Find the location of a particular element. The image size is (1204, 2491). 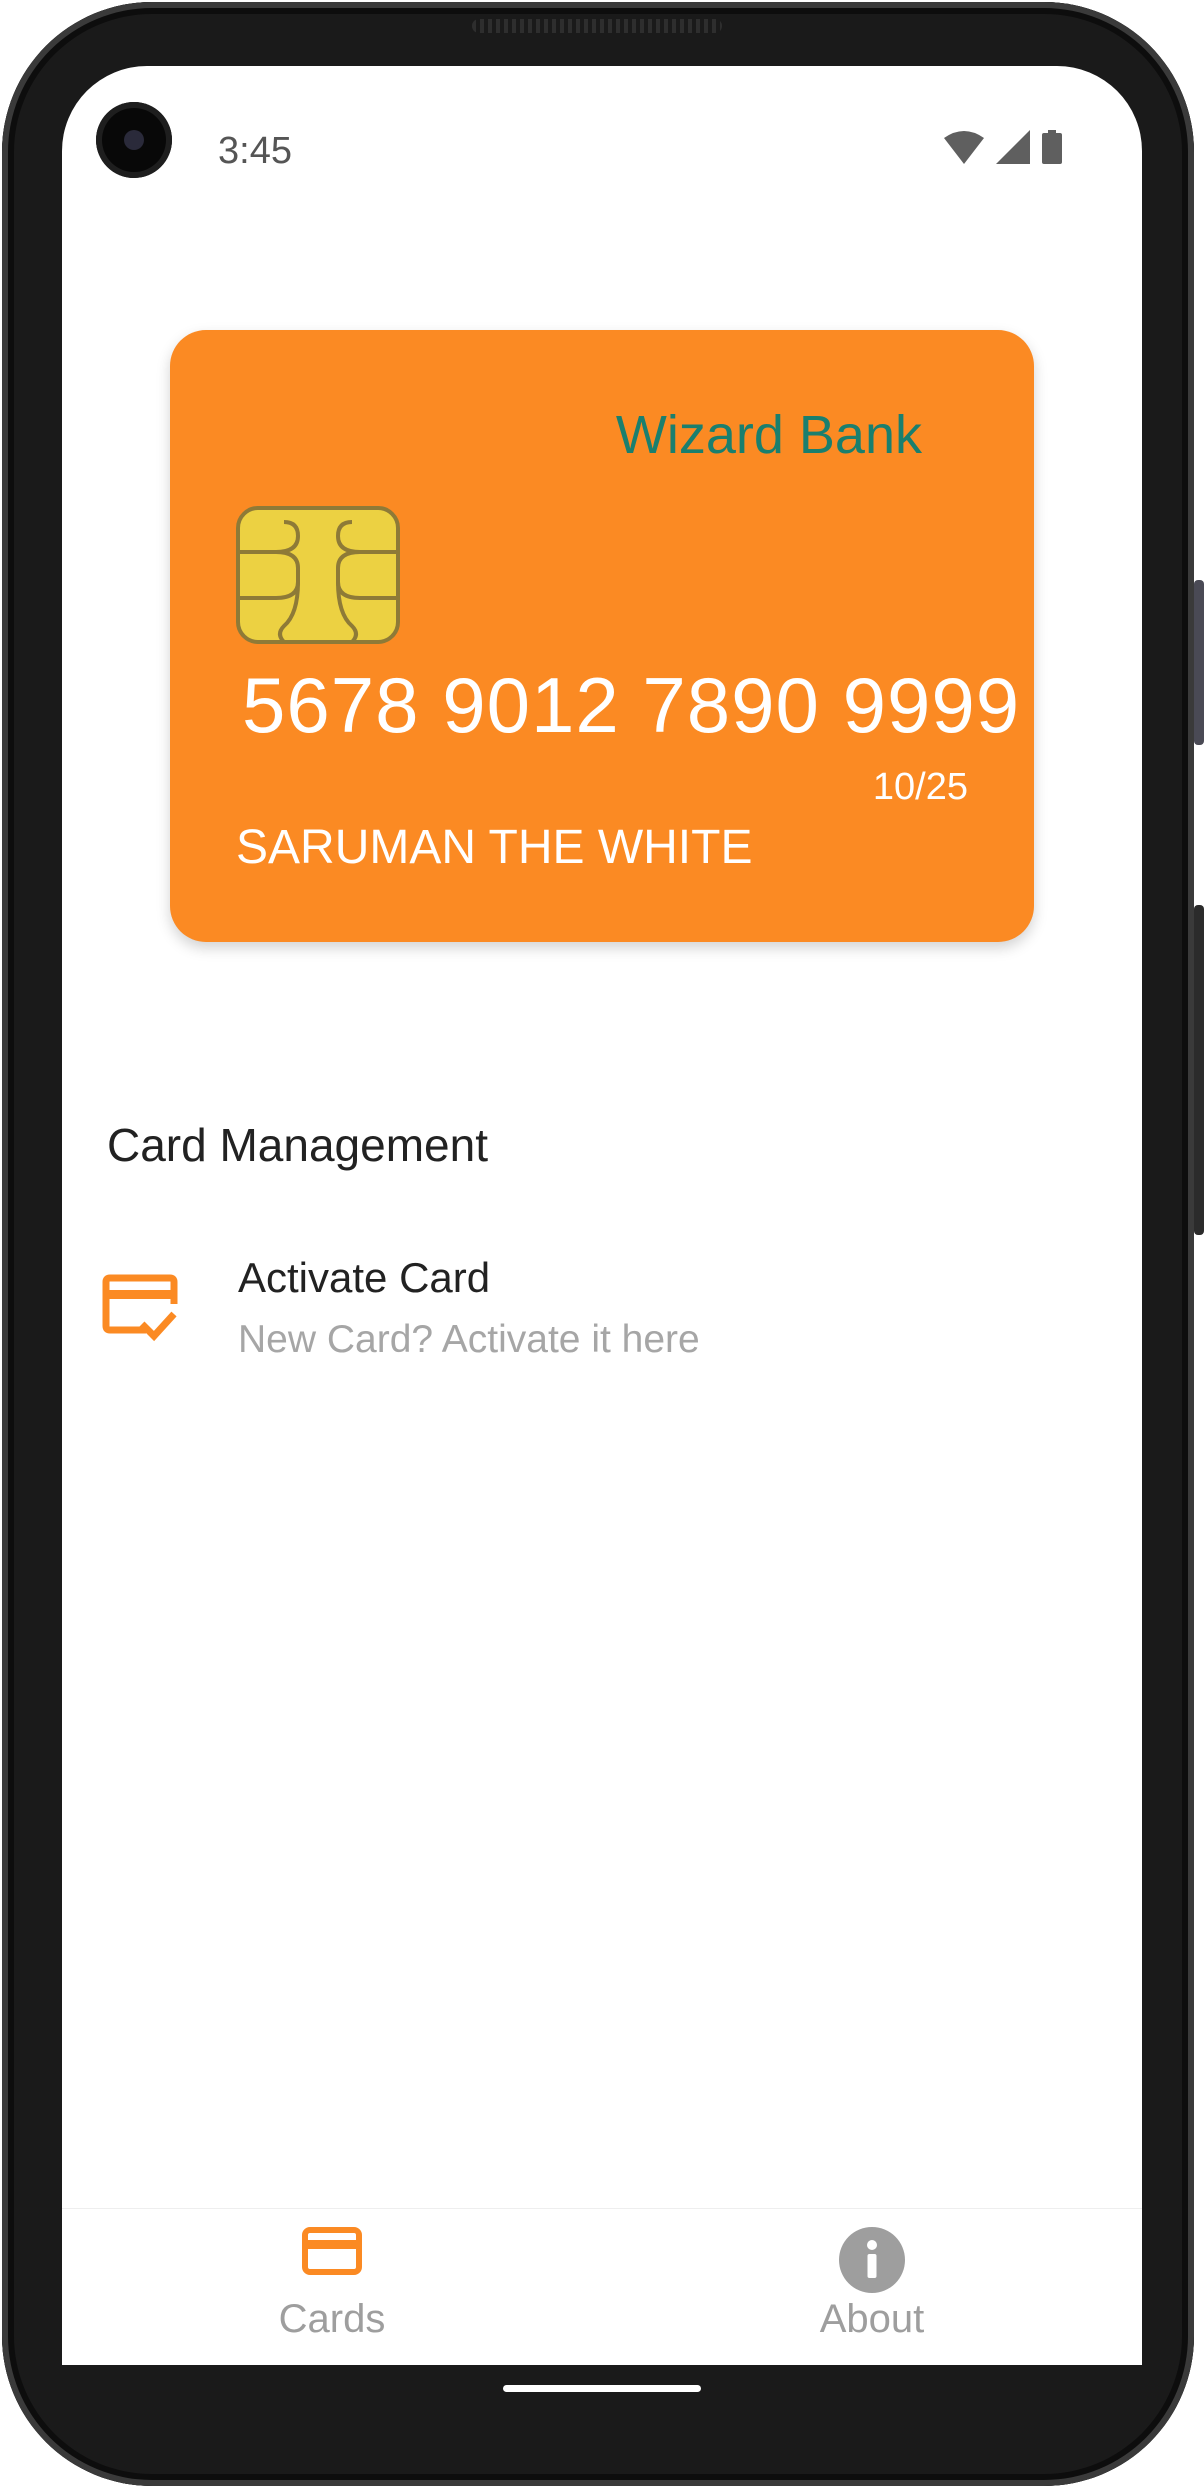

earpiece-speaker is located at coordinates (597, 26).